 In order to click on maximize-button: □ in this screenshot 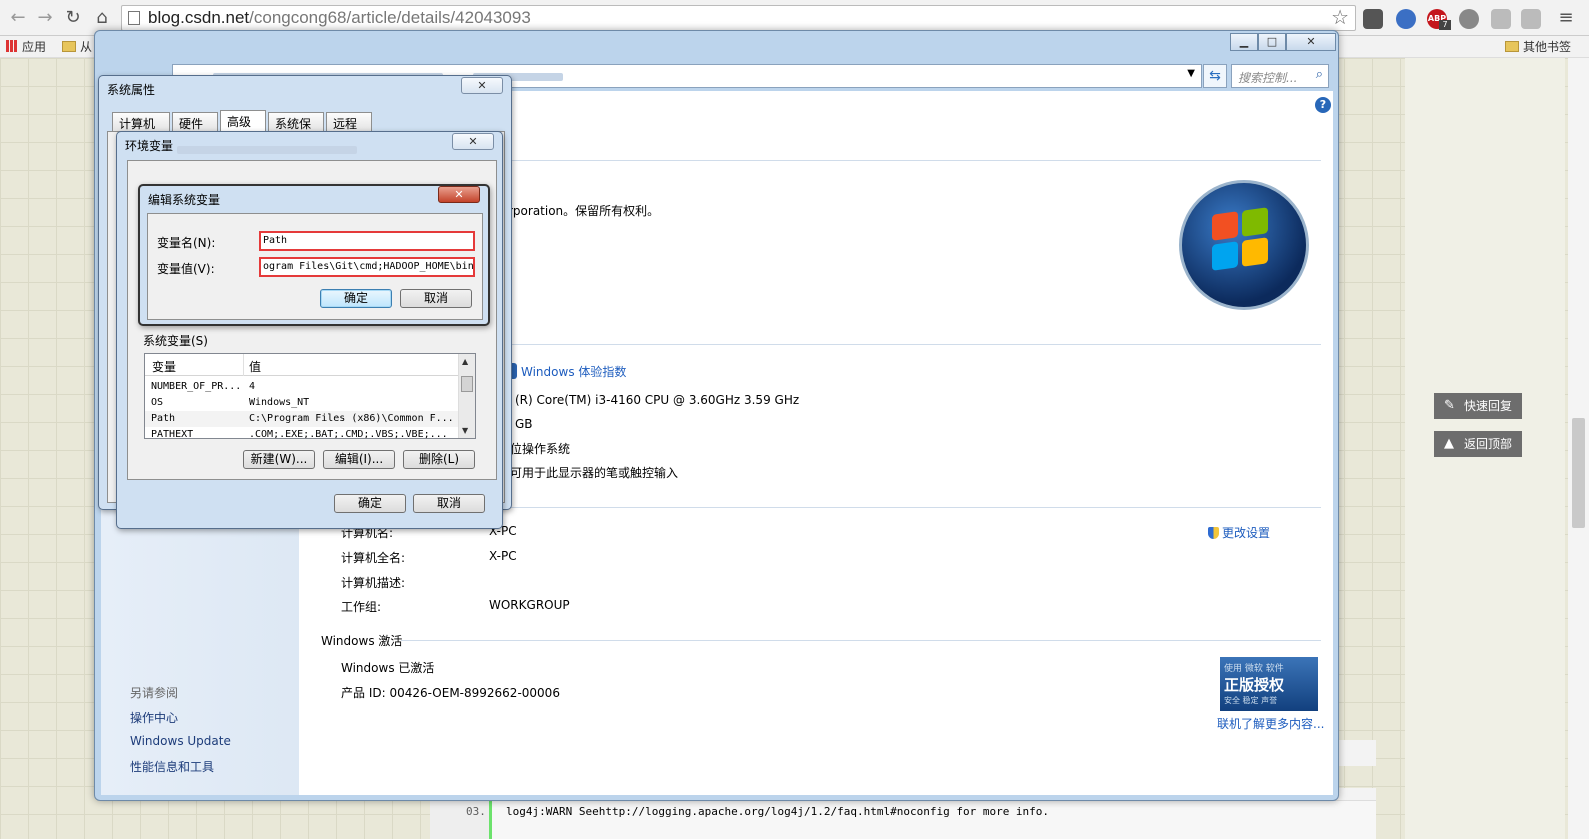, I will do `click(1272, 42)`.